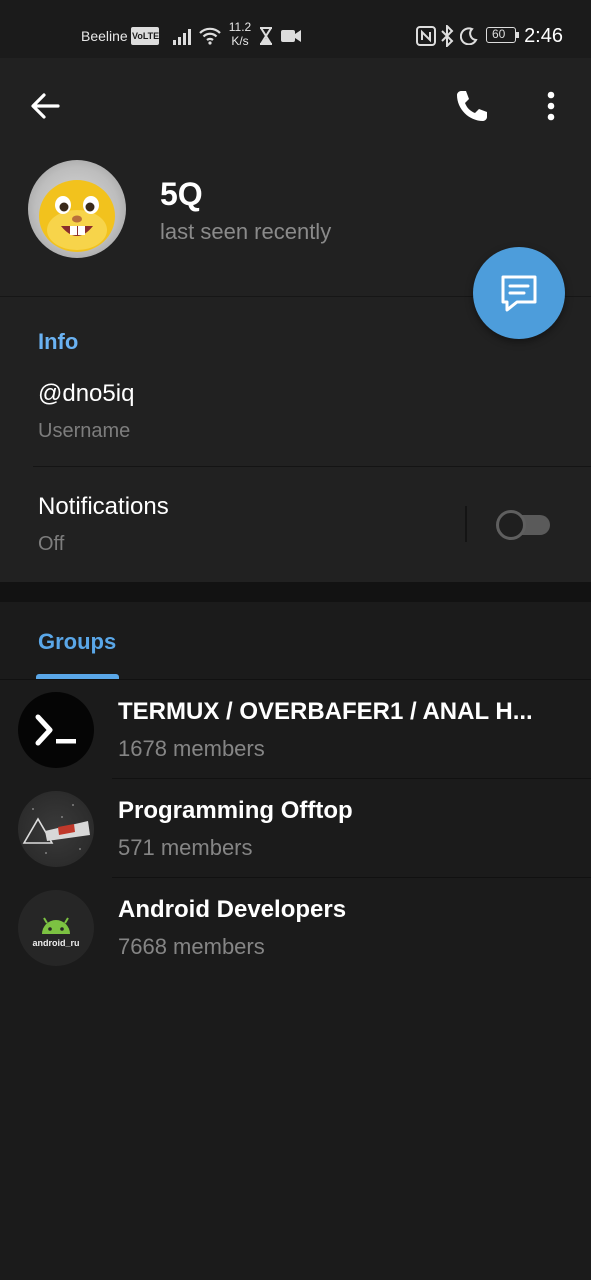 The image size is (591, 1280). I want to click on group-name: Android Developers, so click(232, 909).